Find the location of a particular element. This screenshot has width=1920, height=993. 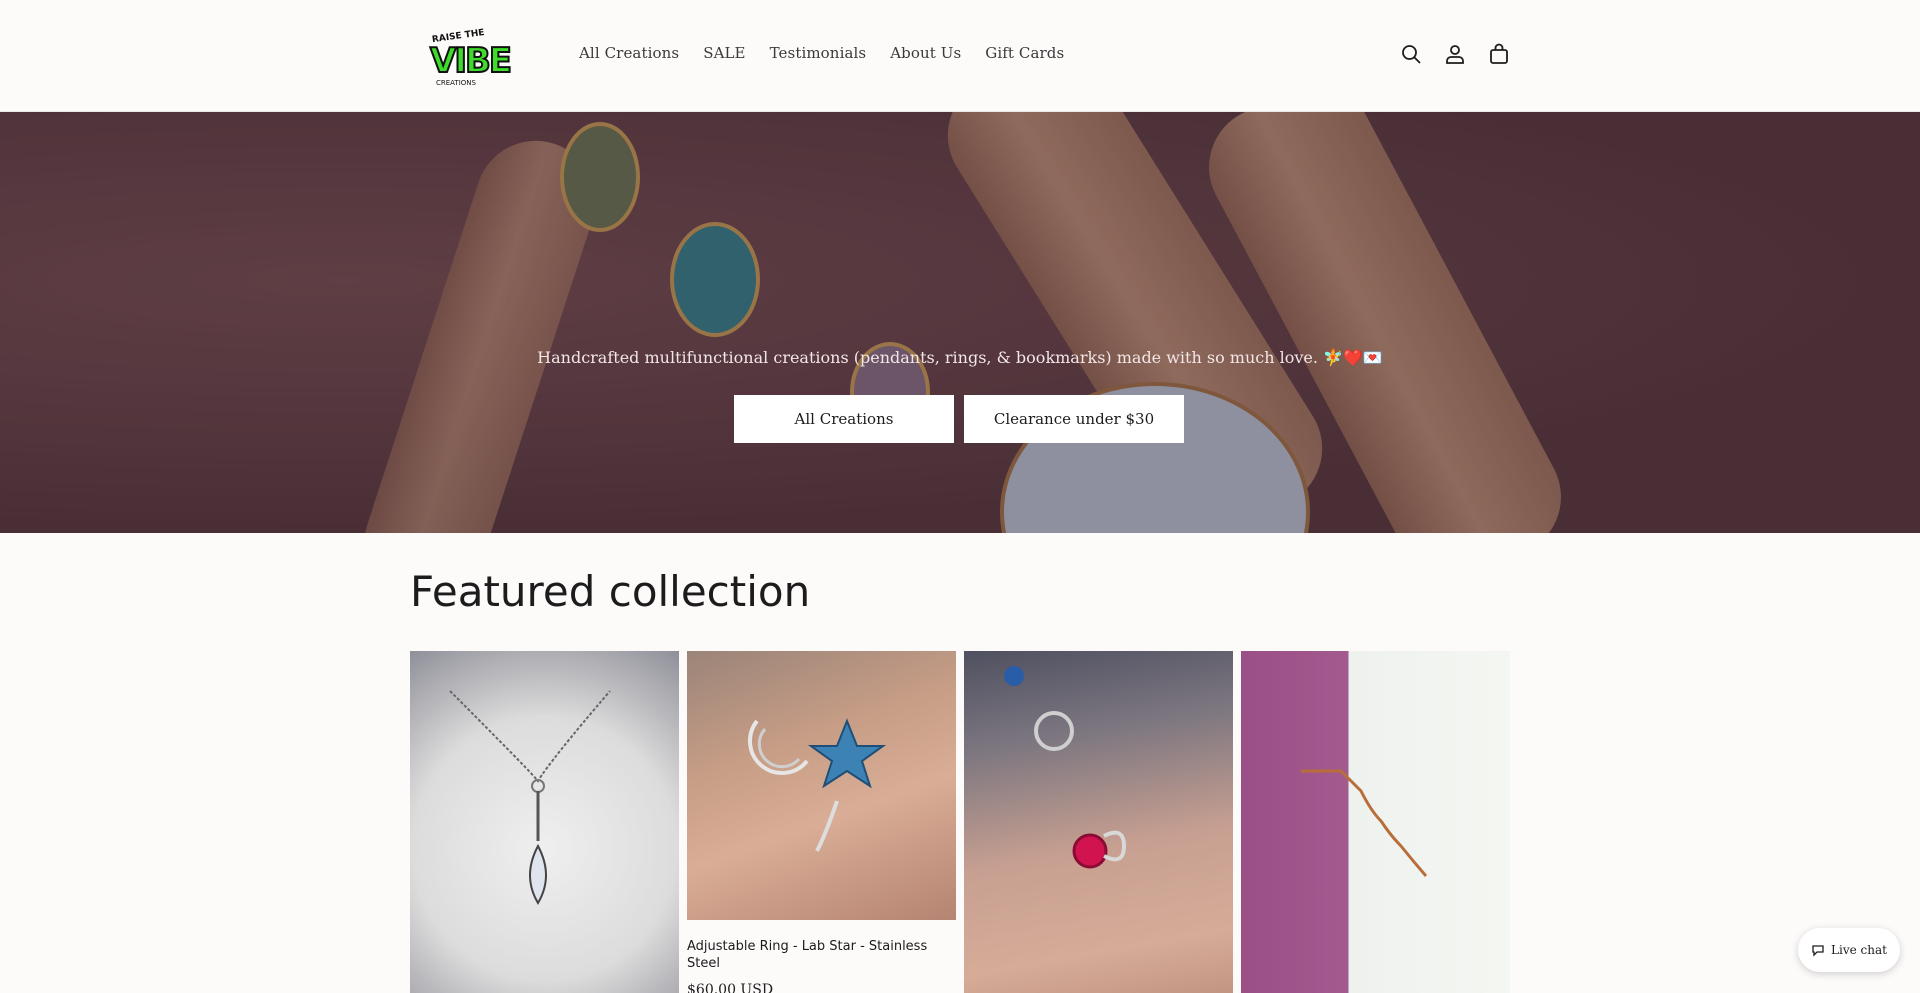

cart-icon is located at coordinates (1499, 54).